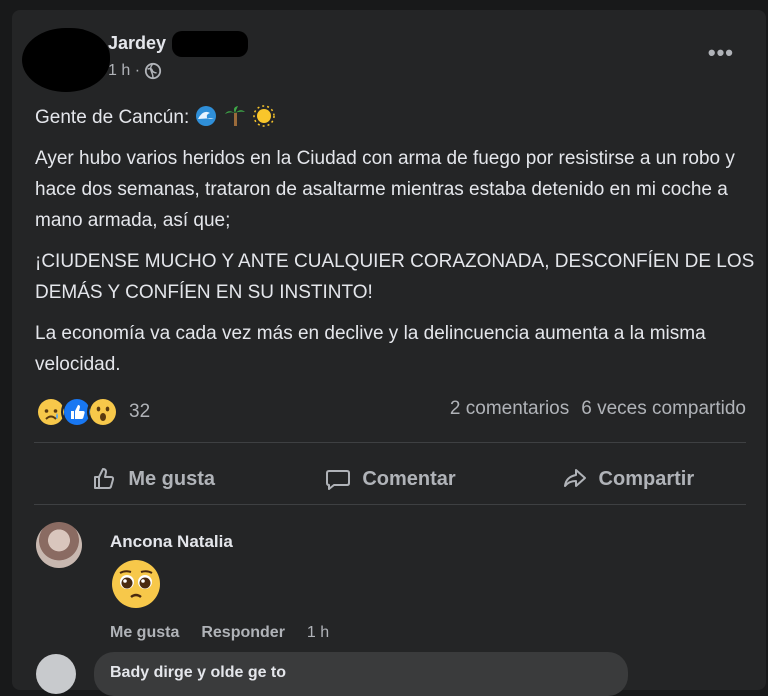 This screenshot has width=768, height=696. I want to click on comment-actions: Me gusta Responder 1 h, so click(219, 633).